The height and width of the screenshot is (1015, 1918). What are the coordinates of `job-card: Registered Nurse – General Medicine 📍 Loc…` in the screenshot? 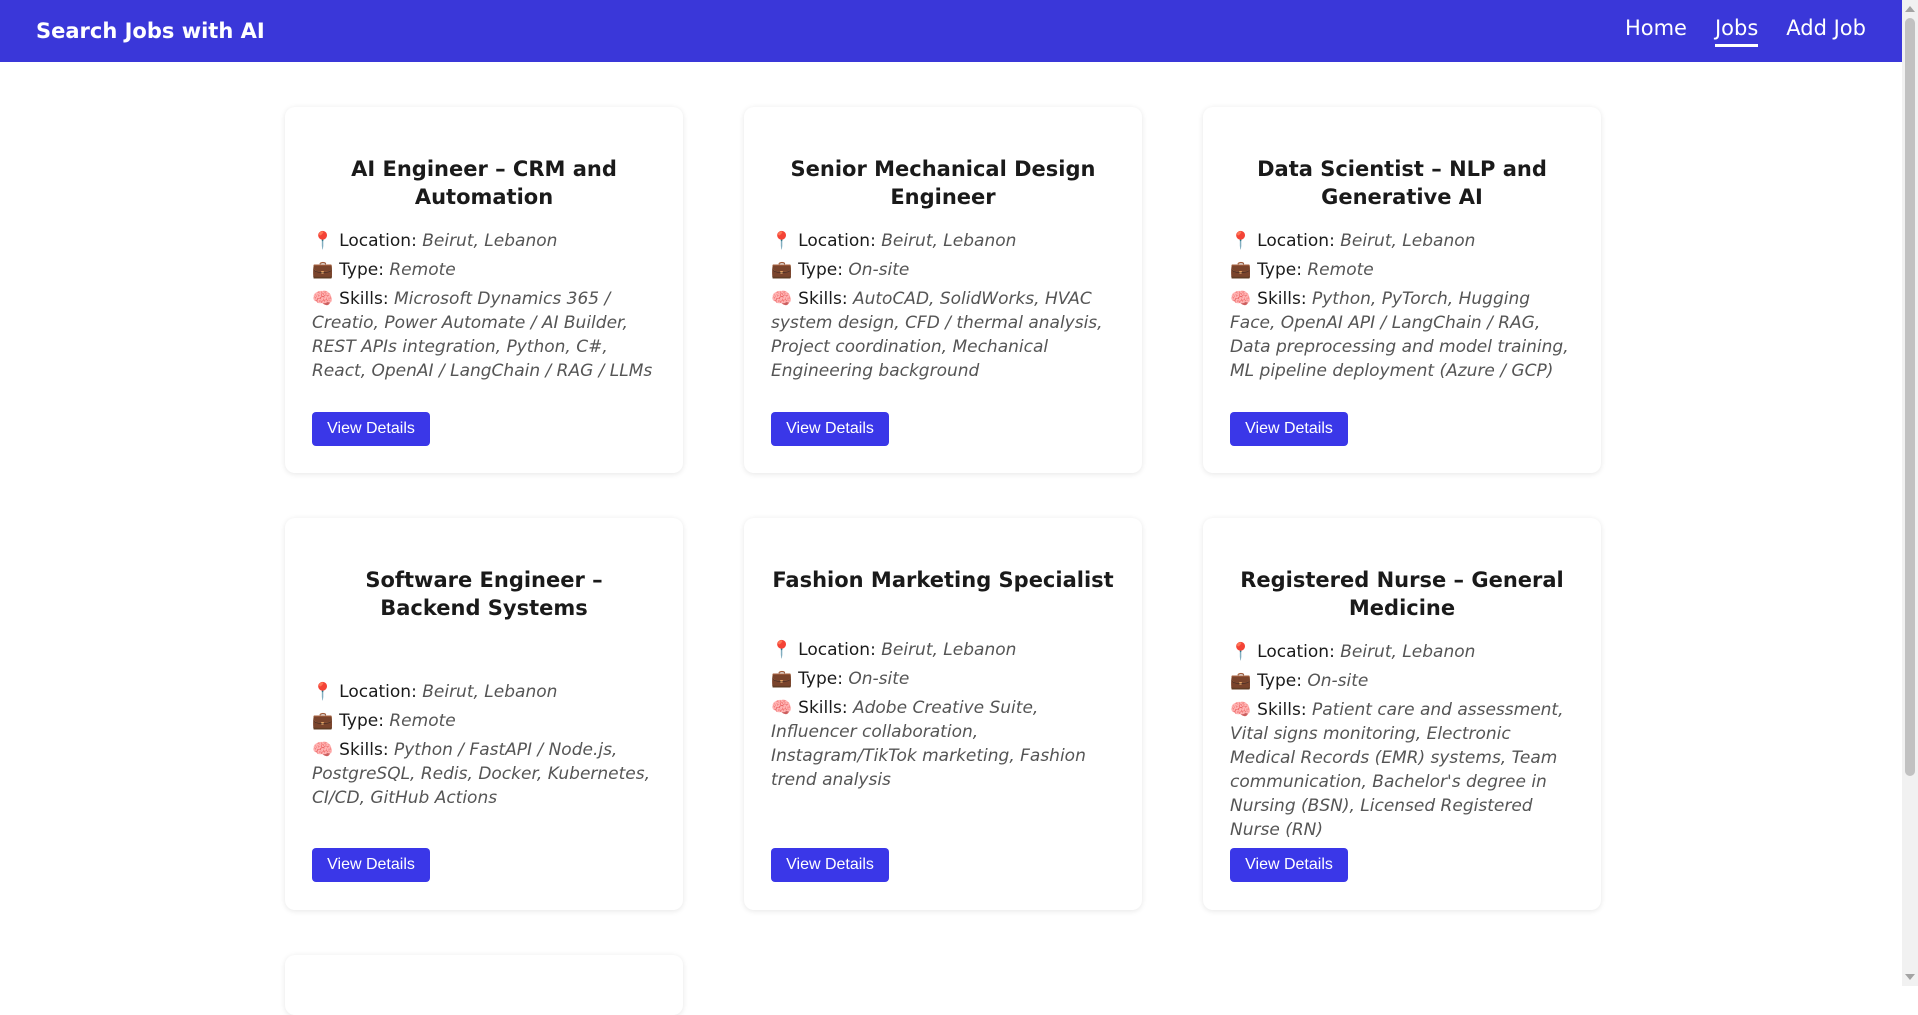 It's located at (1402, 714).